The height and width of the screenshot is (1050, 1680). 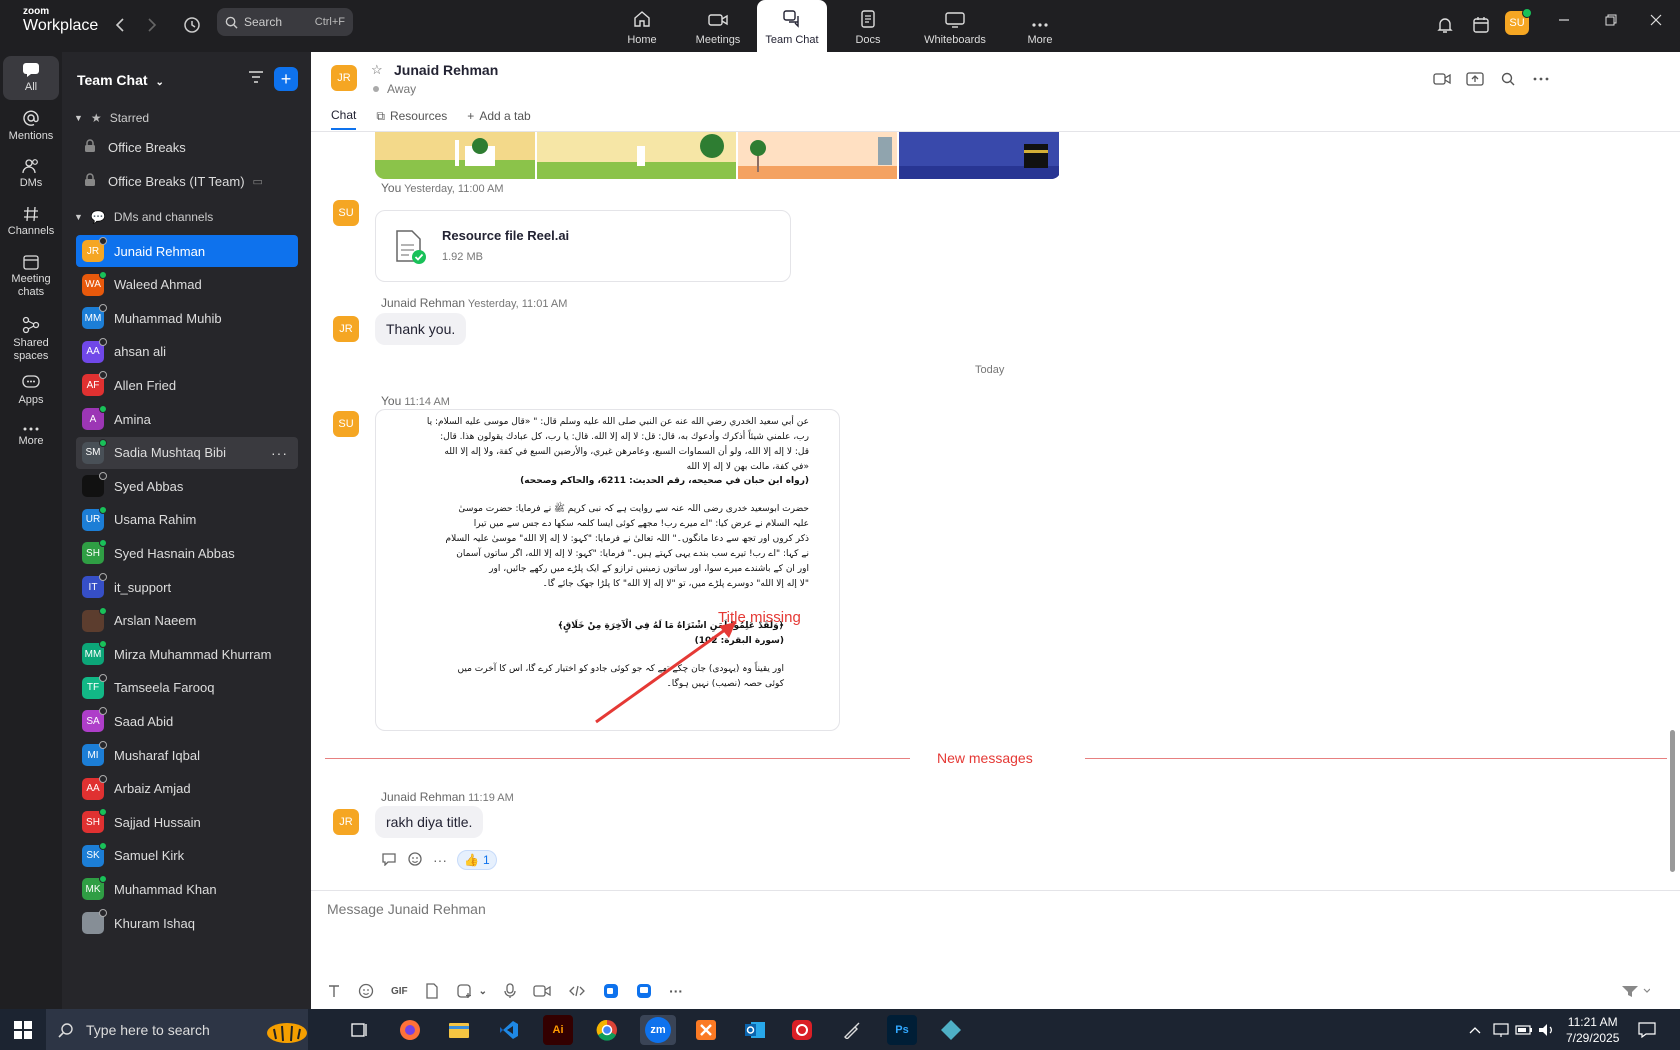 I want to click on sidebar-dm-item: AA Arbaiz Amjad, so click(x=187, y=789).